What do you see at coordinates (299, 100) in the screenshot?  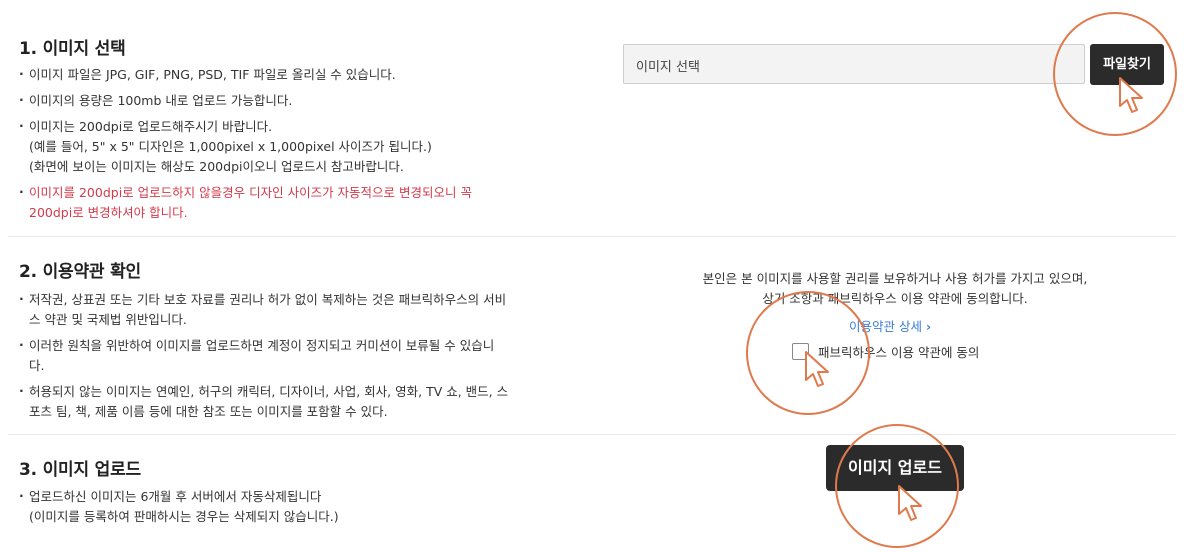 I see `list-item: 이미지의 용량은 100mb 내로 업로드 가능합니다.` at bounding box center [299, 100].